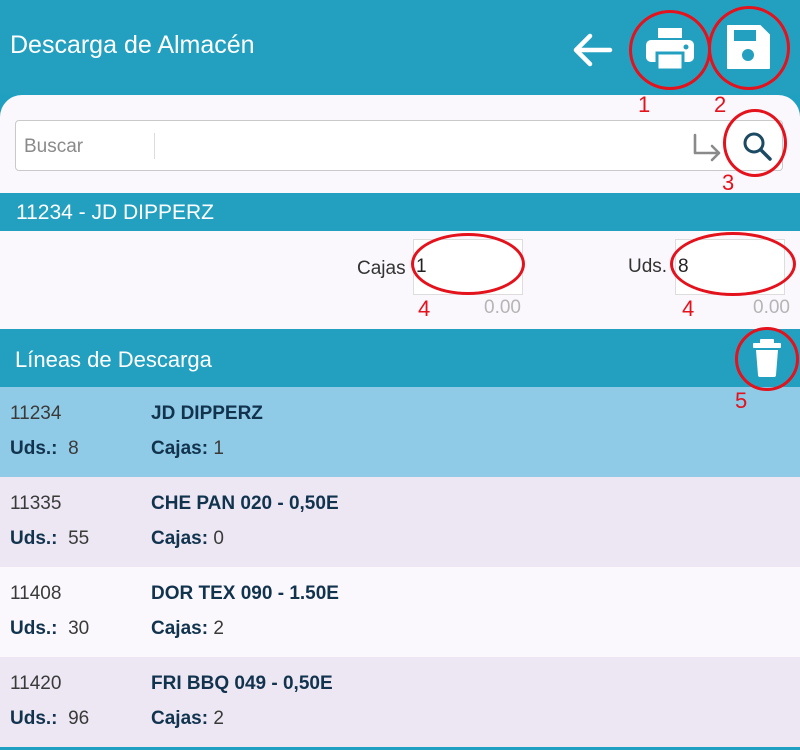 The height and width of the screenshot is (750, 800). I want to click on search-field: Buscar, so click(399, 145).